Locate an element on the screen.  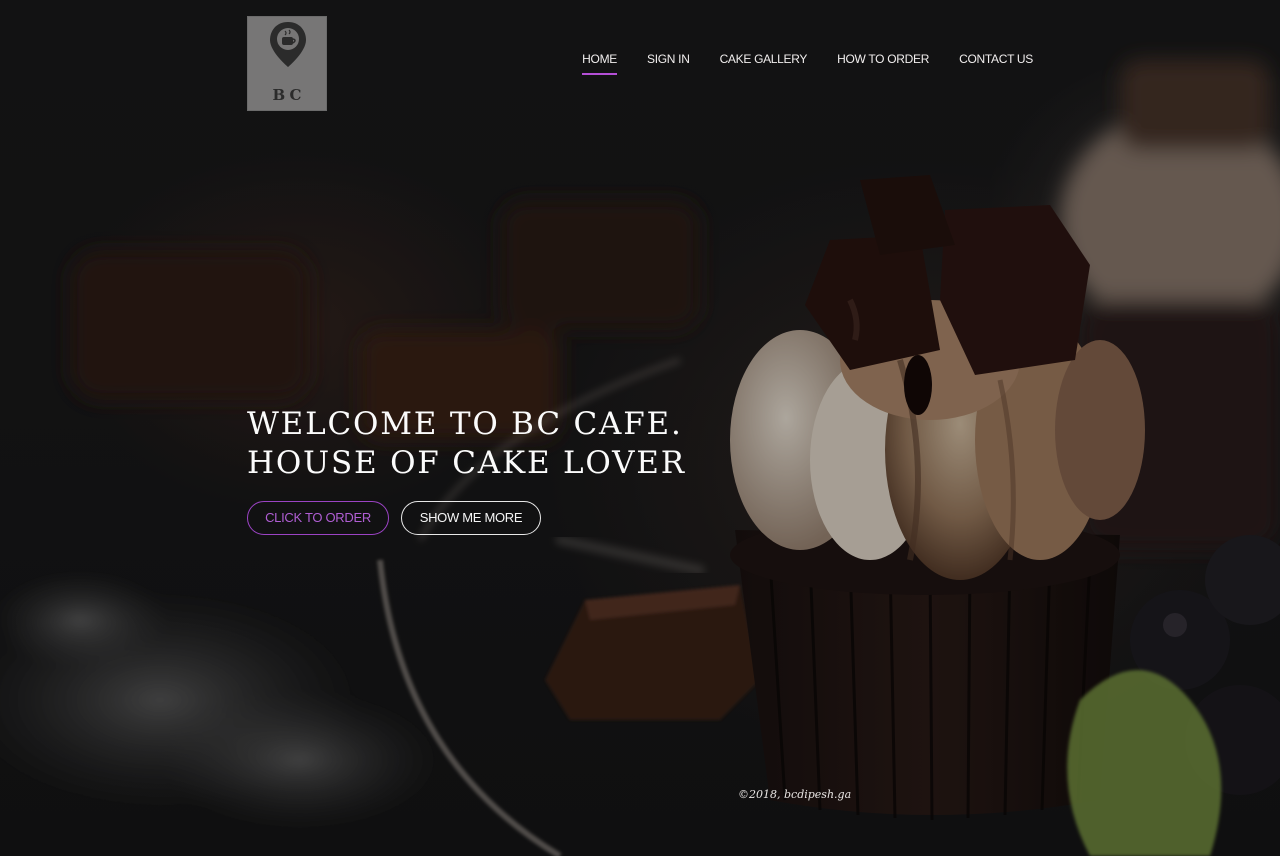
headline-line-2: HOUSE OF CAKE LOVER is located at coordinates (466, 463).